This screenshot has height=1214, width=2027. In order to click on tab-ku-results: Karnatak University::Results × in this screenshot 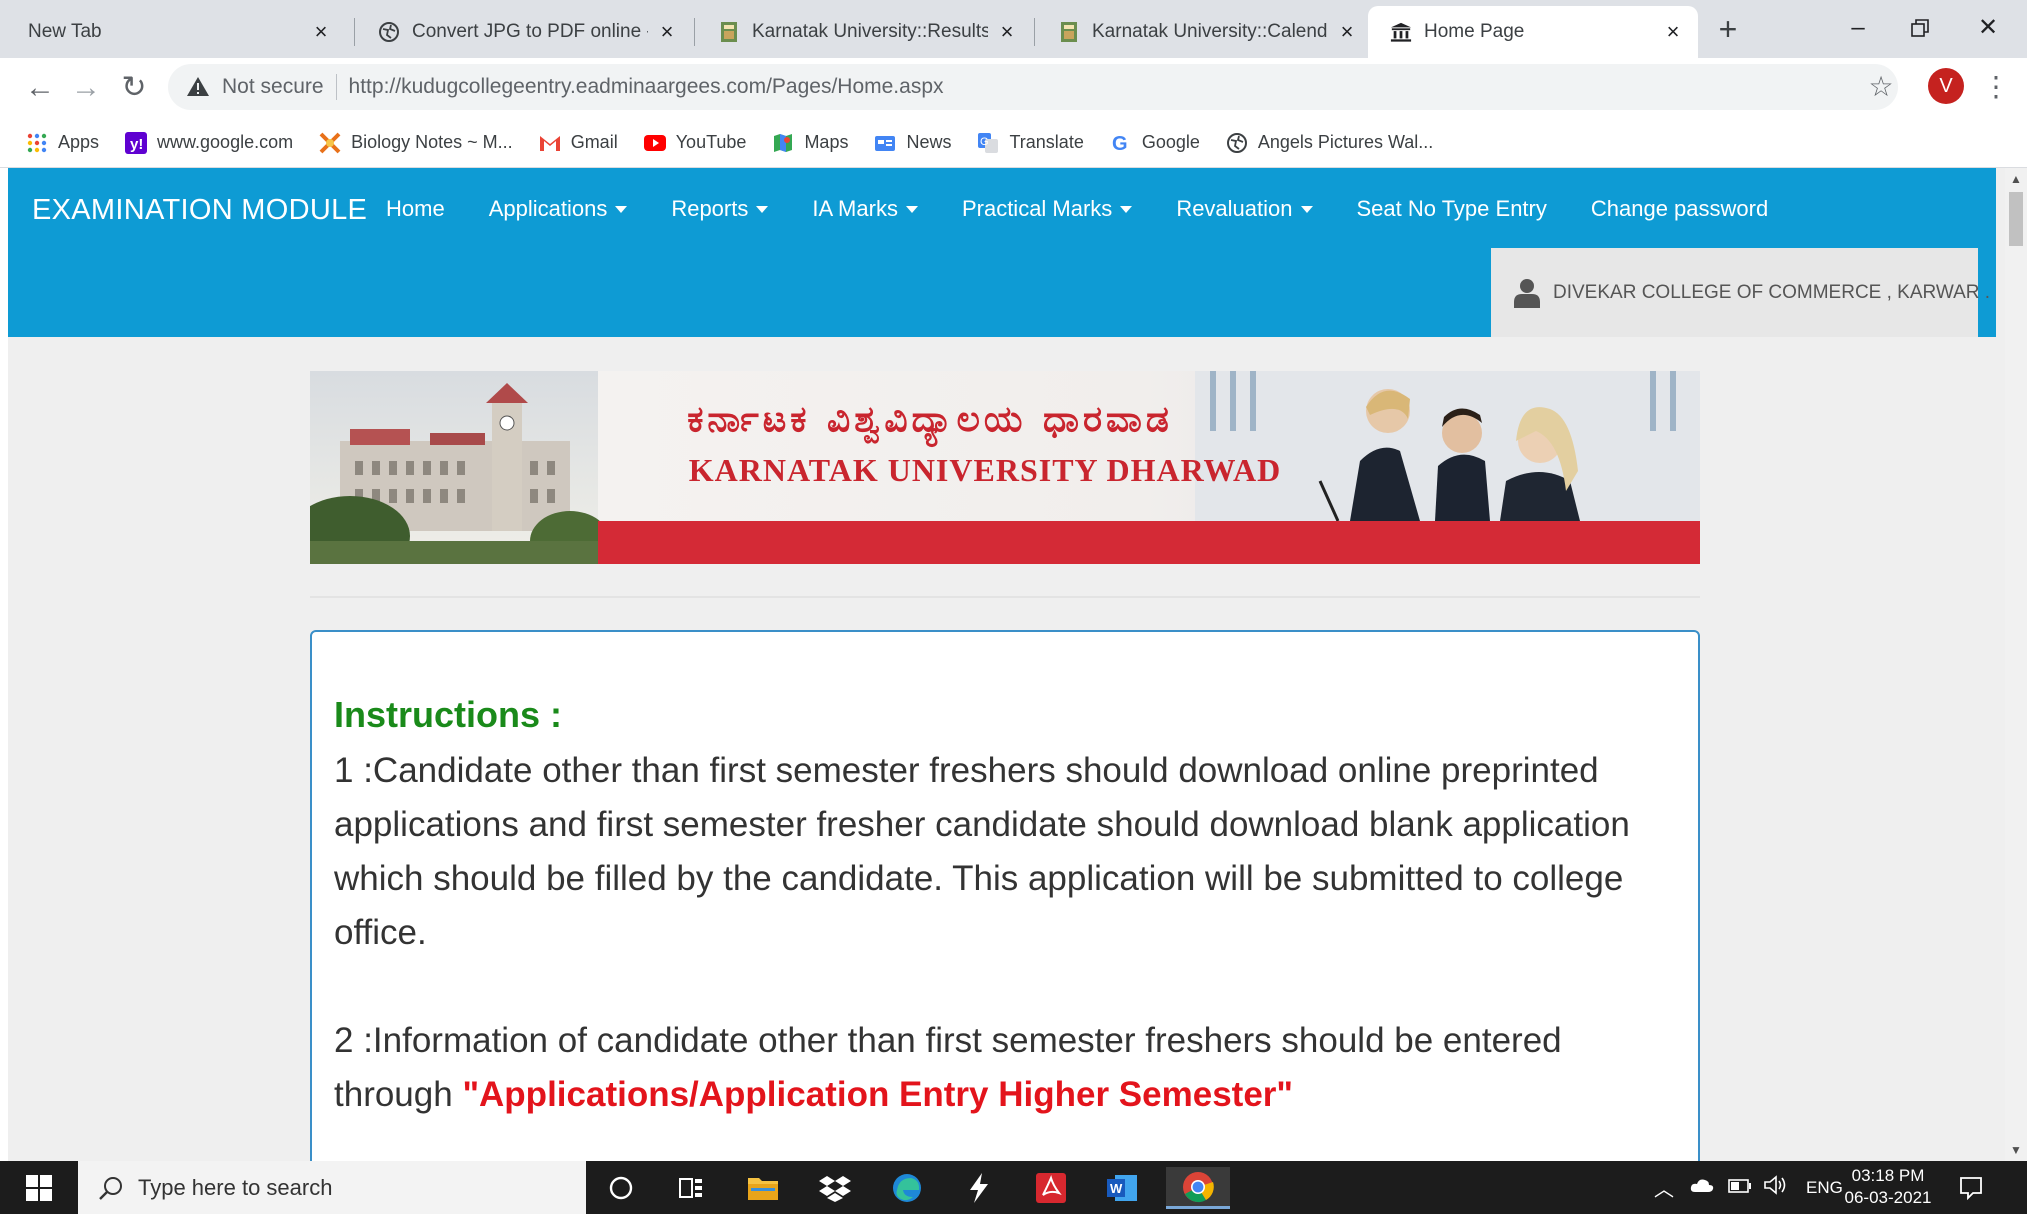, I will do `click(864, 32)`.